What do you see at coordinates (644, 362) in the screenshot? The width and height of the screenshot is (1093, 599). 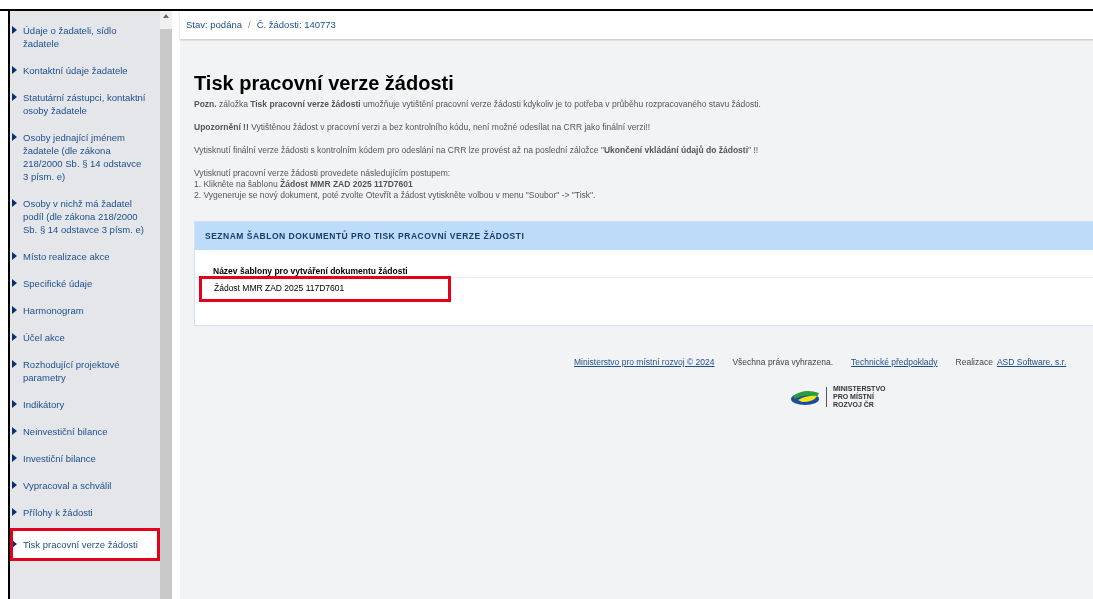 I see `footer-link: Ministerstvo pro místní rozvoj © 2024` at bounding box center [644, 362].